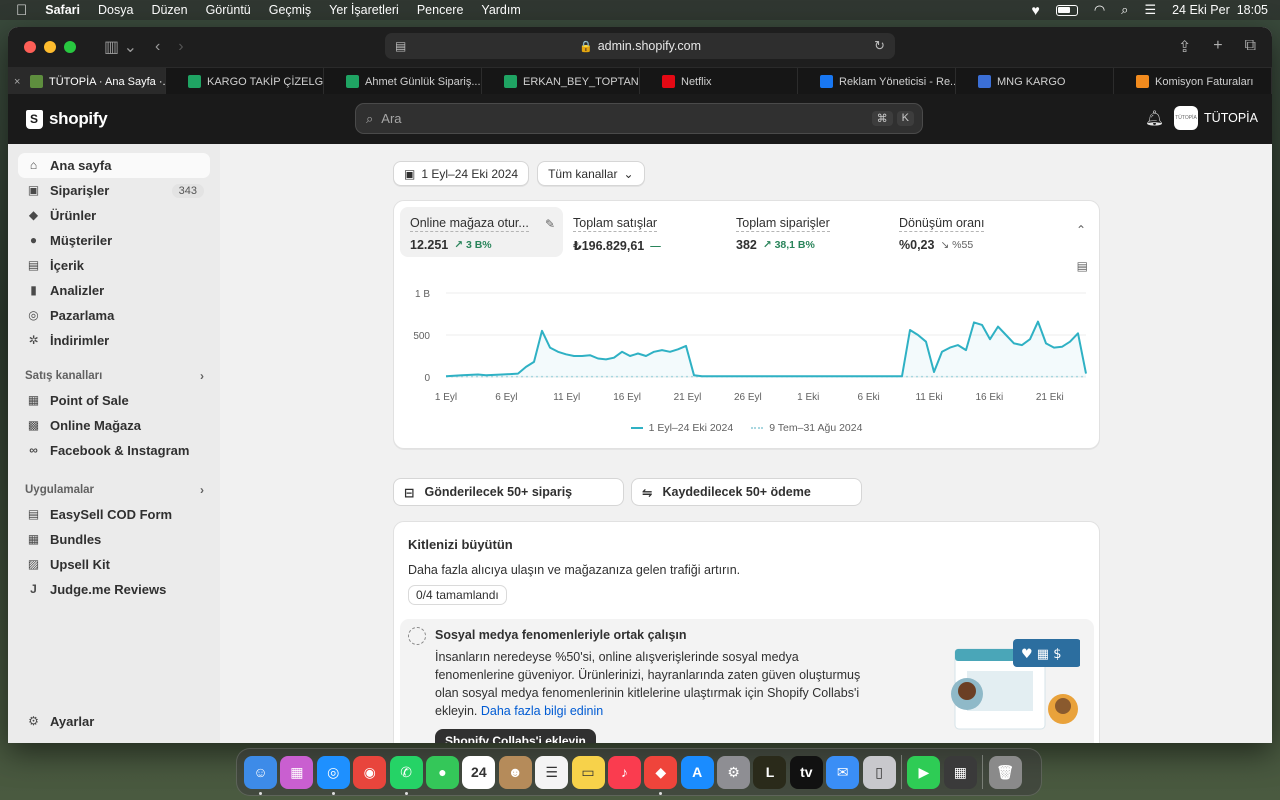  Describe the element at coordinates (30, 47) in the screenshot. I see `close-window-button` at that location.